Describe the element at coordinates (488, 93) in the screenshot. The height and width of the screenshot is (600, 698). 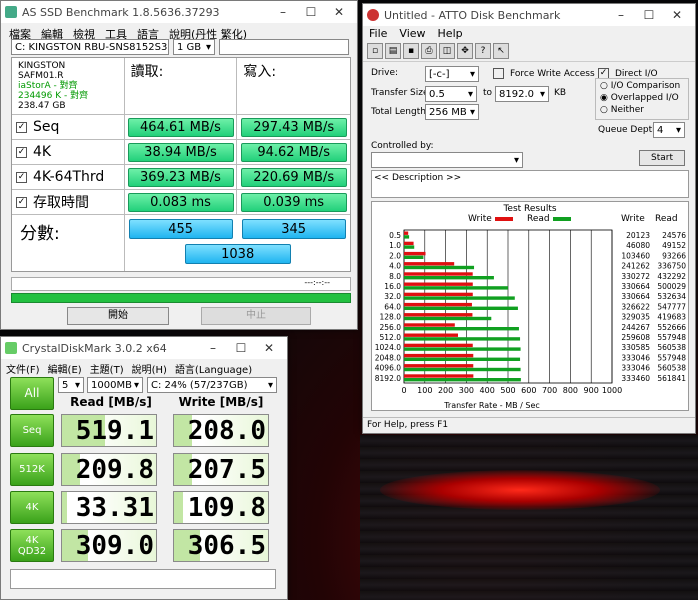
I see `transfer-to-label: to` at that location.